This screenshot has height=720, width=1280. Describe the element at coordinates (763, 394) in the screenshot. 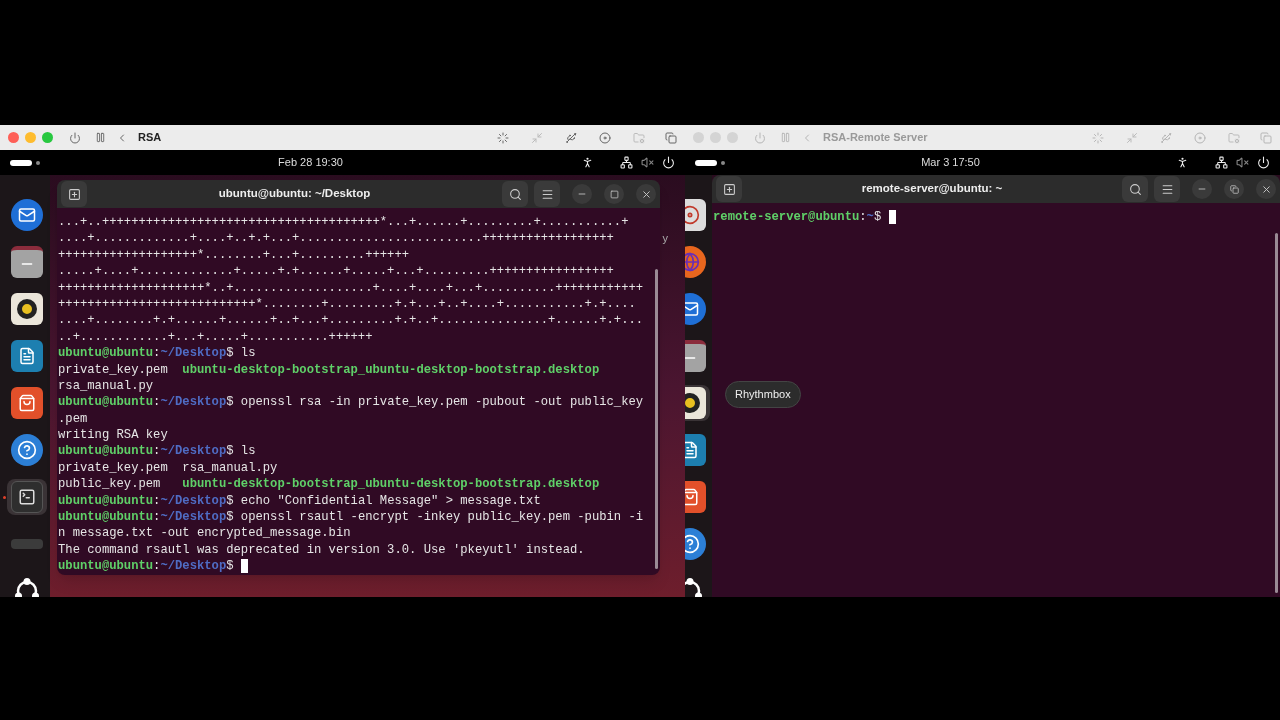

I see `tooltip: Rhythmbox` at that location.